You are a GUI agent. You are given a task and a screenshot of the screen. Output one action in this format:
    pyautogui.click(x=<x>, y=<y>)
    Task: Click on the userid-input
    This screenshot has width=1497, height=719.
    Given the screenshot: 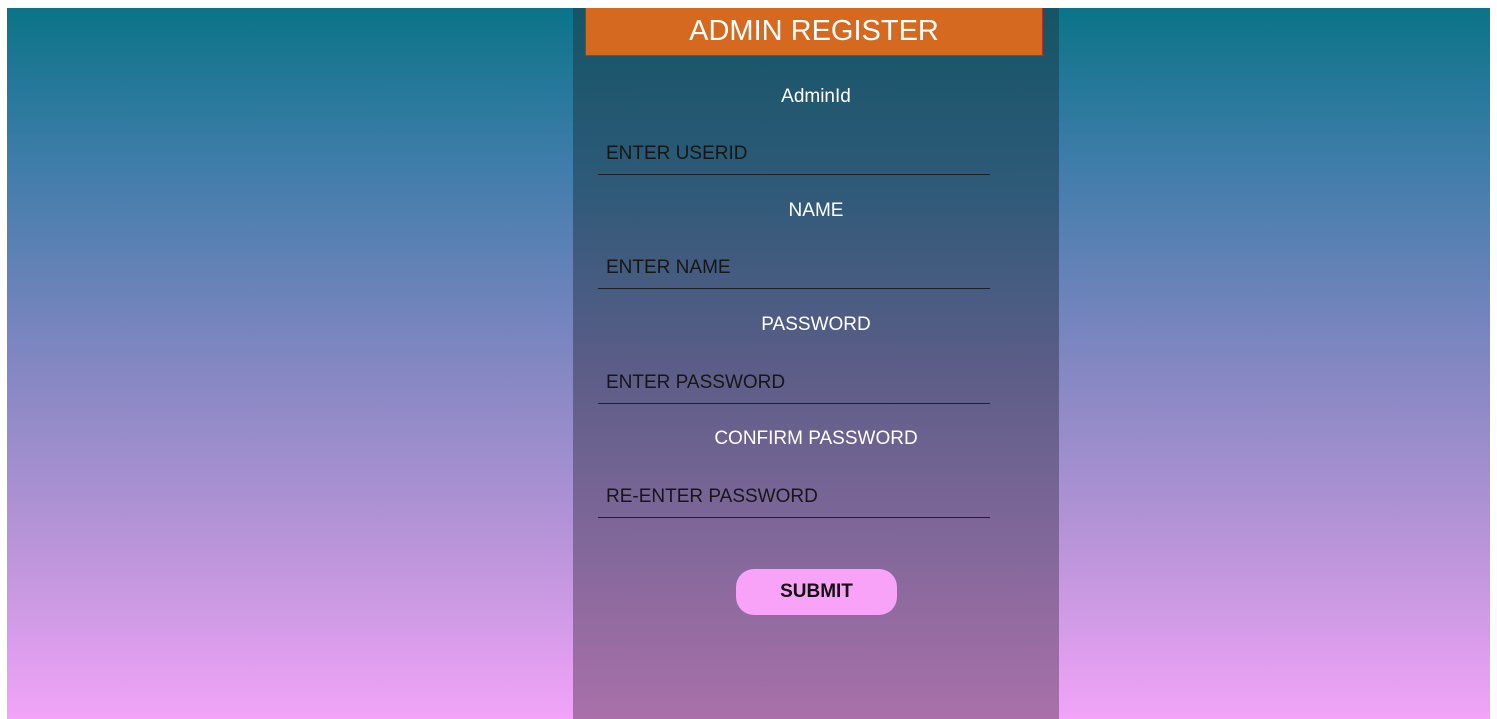 What is the action you would take?
    pyautogui.click(x=794, y=156)
    